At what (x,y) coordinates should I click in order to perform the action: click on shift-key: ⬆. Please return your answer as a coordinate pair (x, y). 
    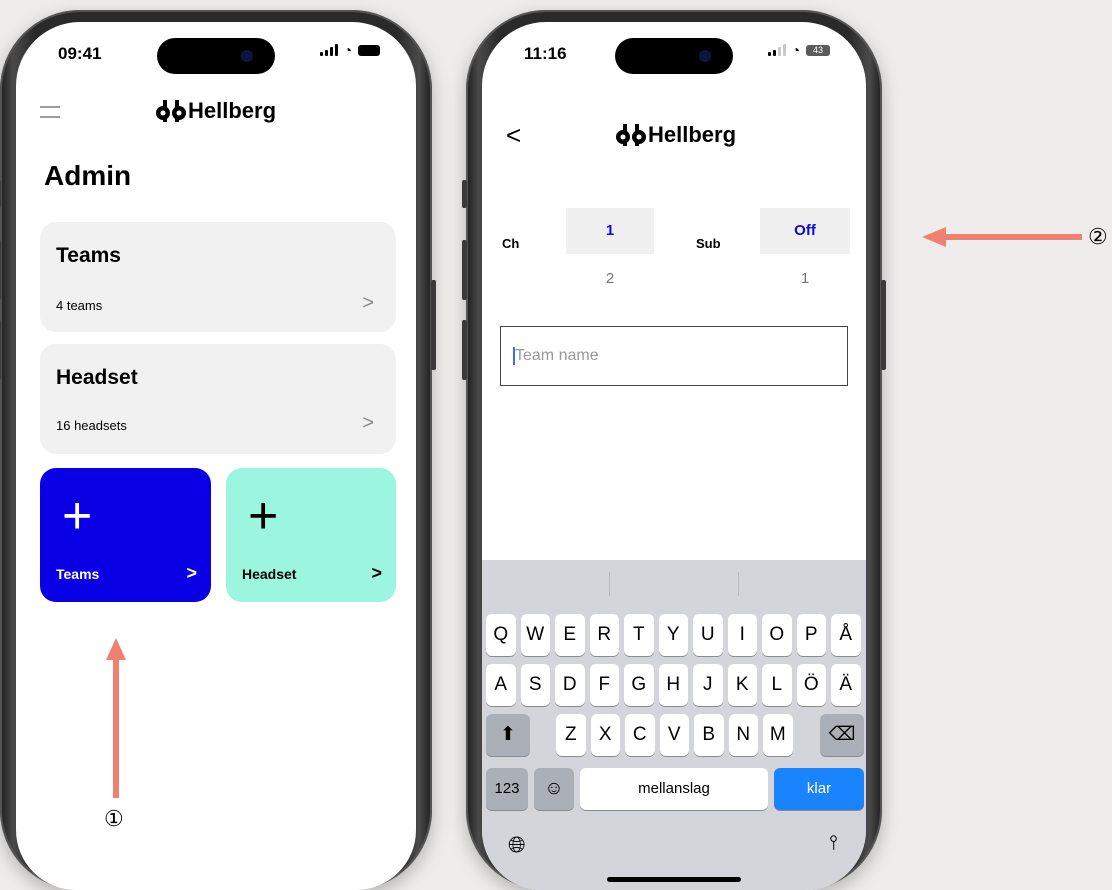
    Looking at the image, I should click on (508, 735).